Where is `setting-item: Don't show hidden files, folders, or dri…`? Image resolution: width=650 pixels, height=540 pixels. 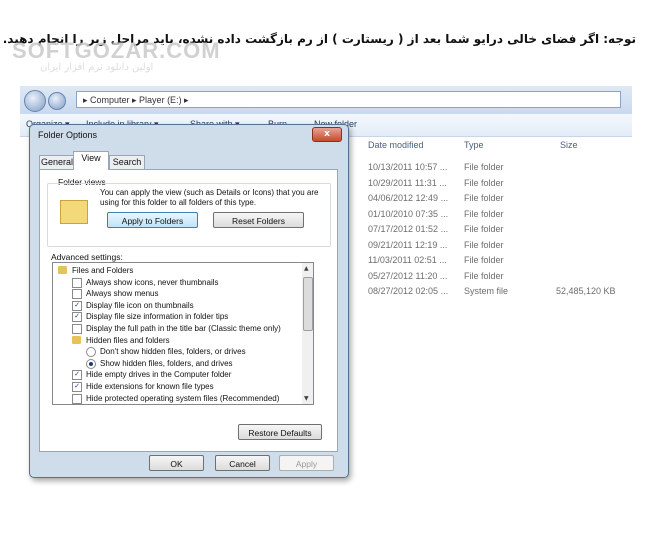 setting-item: Don't show hidden files, folders, or dri… is located at coordinates (178, 352).